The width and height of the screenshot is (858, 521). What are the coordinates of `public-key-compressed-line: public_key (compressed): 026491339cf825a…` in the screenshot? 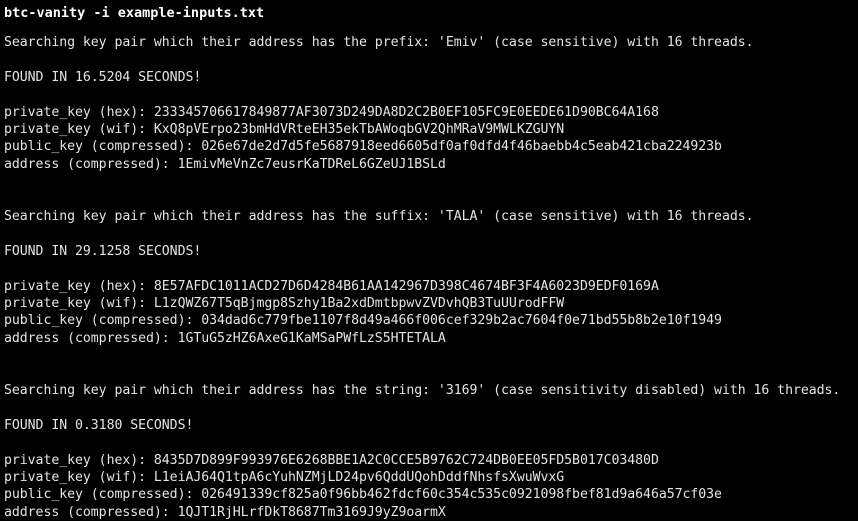 It's located at (363, 495).